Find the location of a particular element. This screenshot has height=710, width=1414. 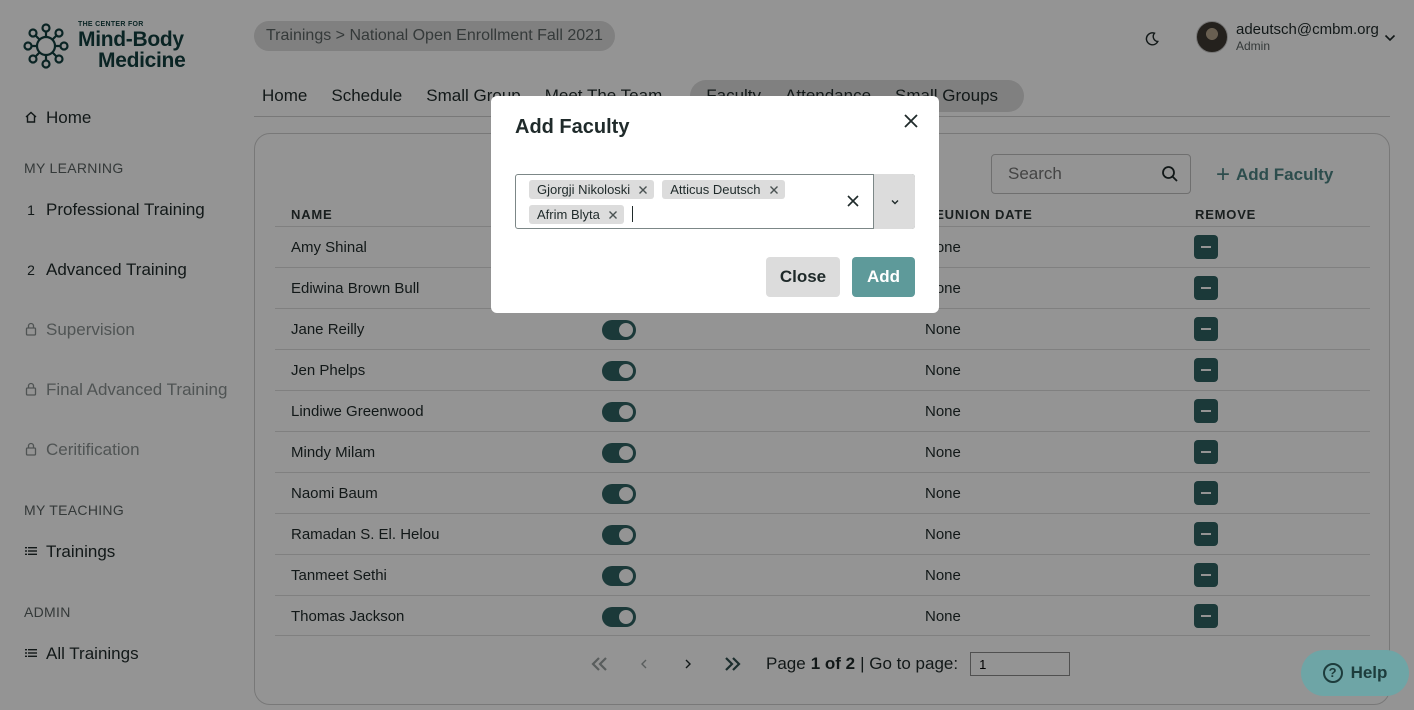

help-button: ? Help is located at coordinates (1355, 673).